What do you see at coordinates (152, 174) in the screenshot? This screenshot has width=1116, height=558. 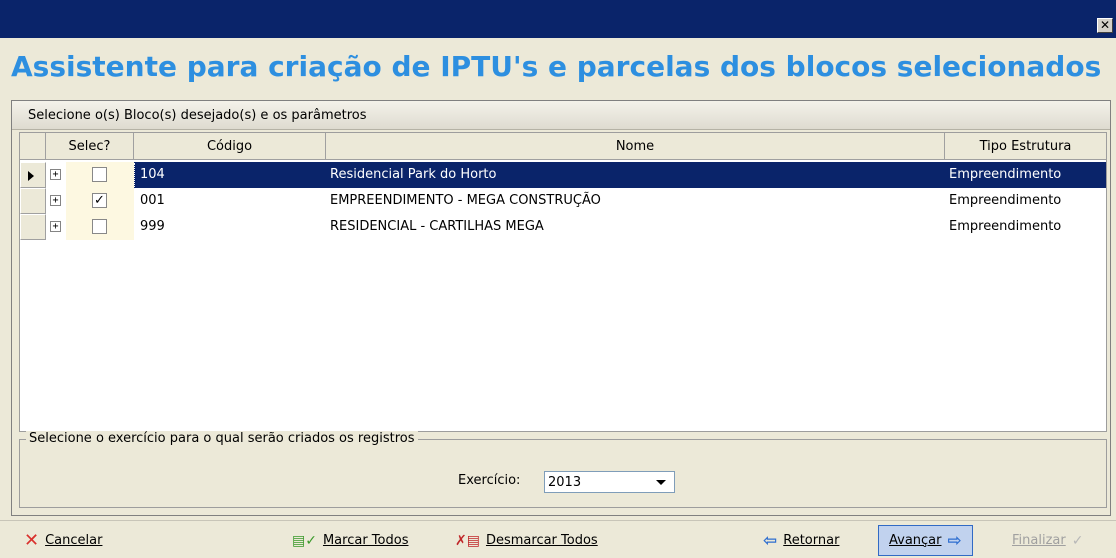 I see `codigo-cell: 104` at bounding box center [152, 174].